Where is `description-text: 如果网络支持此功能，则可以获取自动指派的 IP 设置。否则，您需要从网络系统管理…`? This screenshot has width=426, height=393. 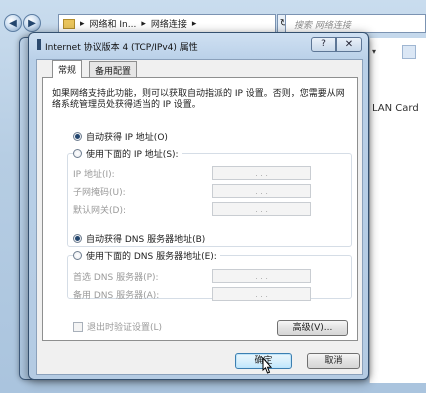 description-text: 如果网络支持此功能，则可以获取自动指派的 IP 设置。否则，您需要从网络系统管理… is located at coordinates (198, 99).